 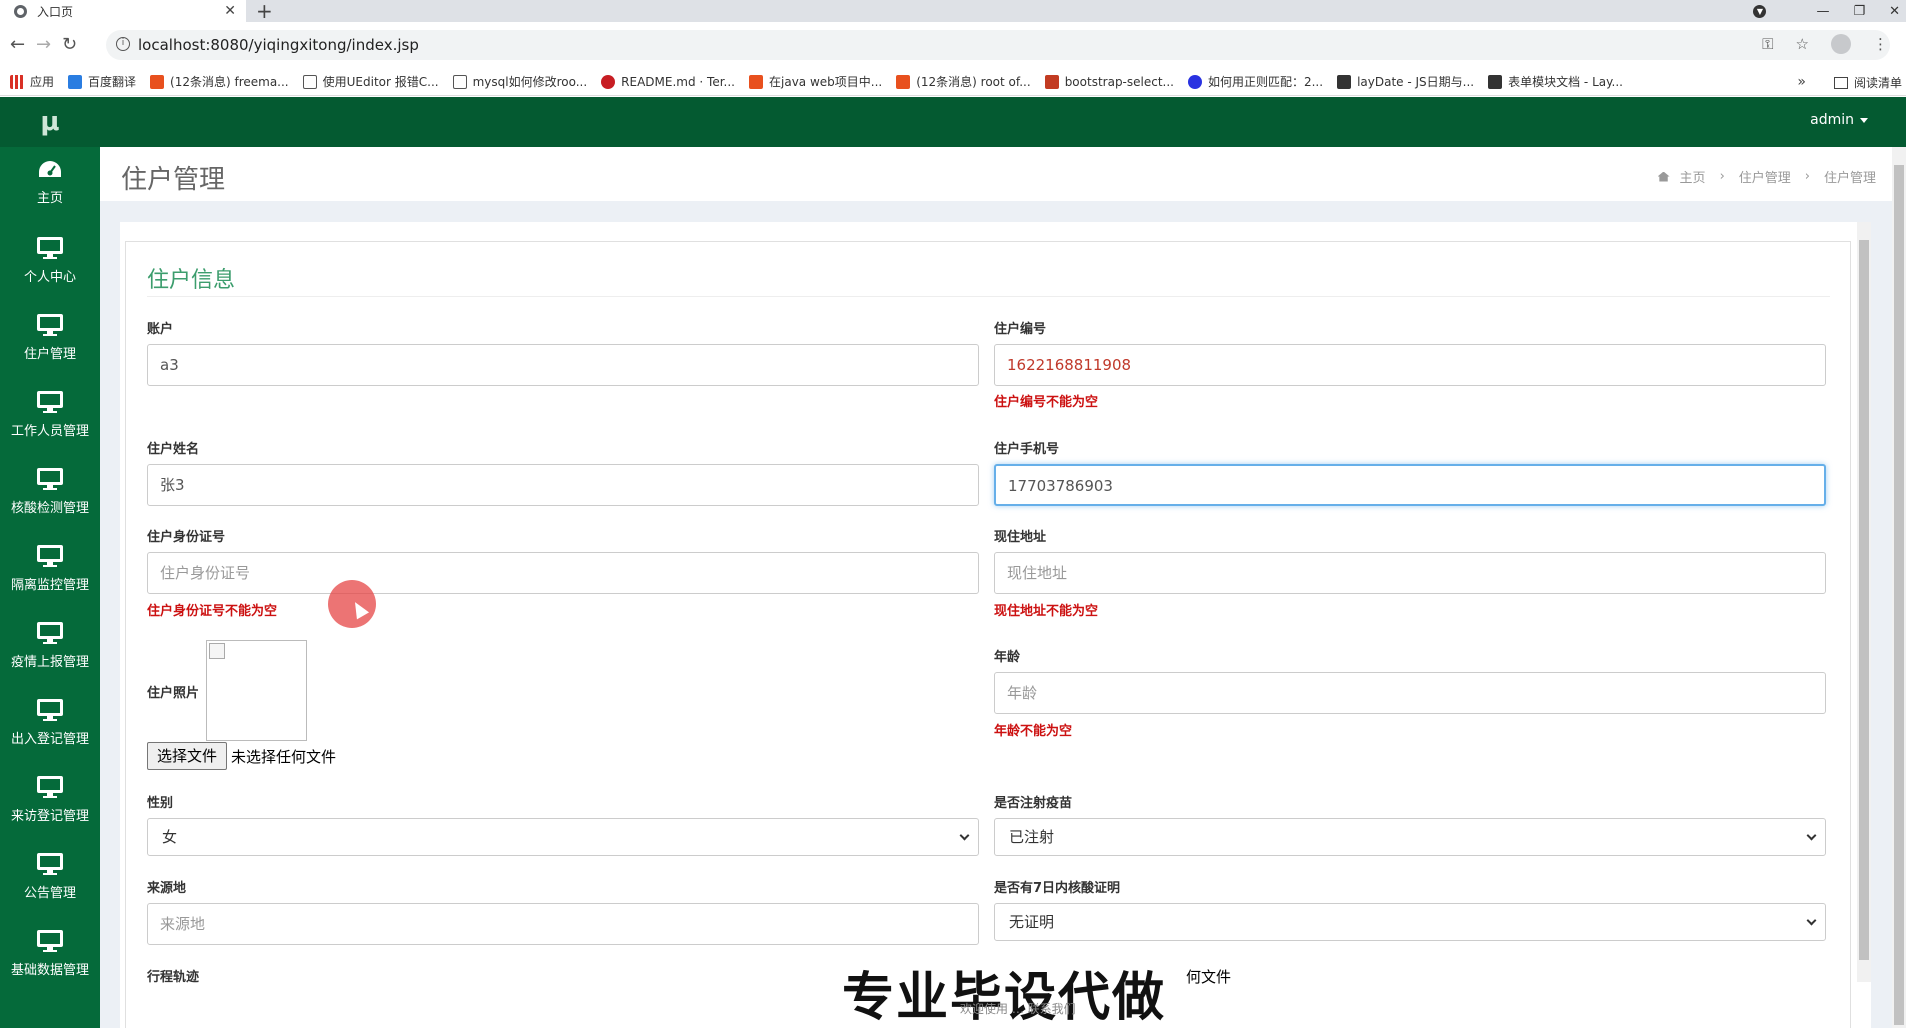 I want to click on tab-title: 入口页, so click(x=130, y=11).